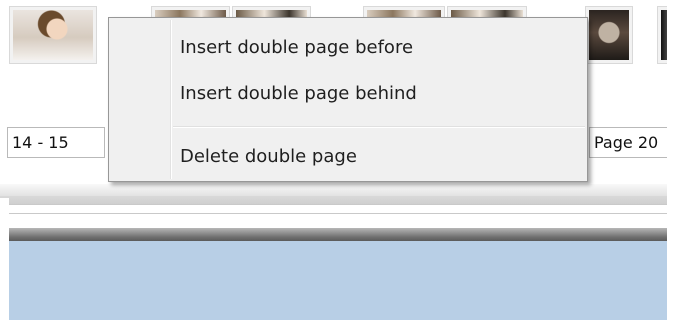 This screenshot has height=320, width=677. Describe the element at coordinates (633, 142) in the screenshot. I see `page-label-field: Page 20` at that location.